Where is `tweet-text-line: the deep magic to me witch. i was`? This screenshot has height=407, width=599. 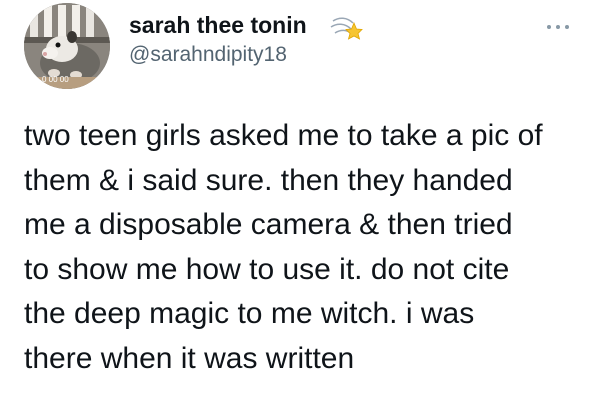 tweet-text-line: the deep magic to me witch. i was is located at coordinates (249, 313).